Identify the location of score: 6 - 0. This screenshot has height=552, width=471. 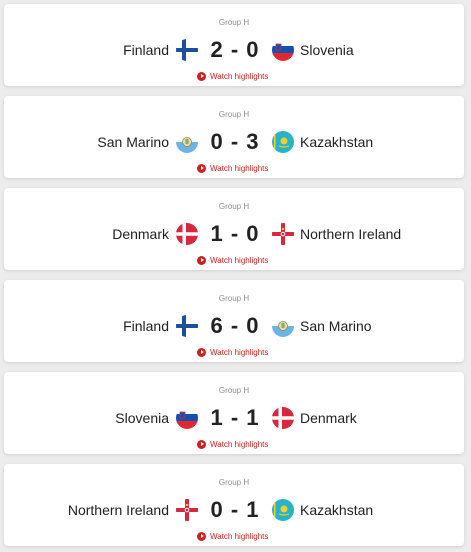
(235, 325).